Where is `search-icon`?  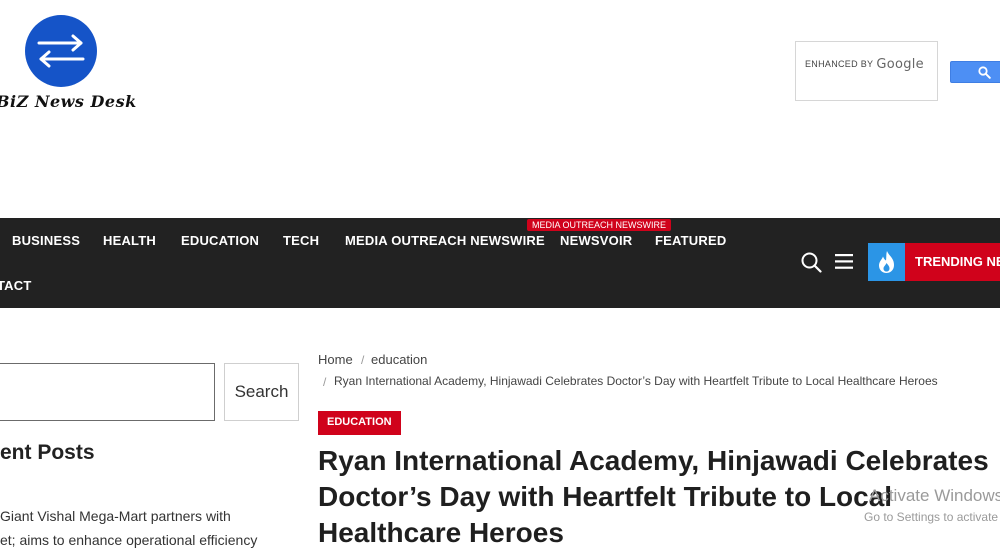 search-icon is located at coordinates (811, 262).